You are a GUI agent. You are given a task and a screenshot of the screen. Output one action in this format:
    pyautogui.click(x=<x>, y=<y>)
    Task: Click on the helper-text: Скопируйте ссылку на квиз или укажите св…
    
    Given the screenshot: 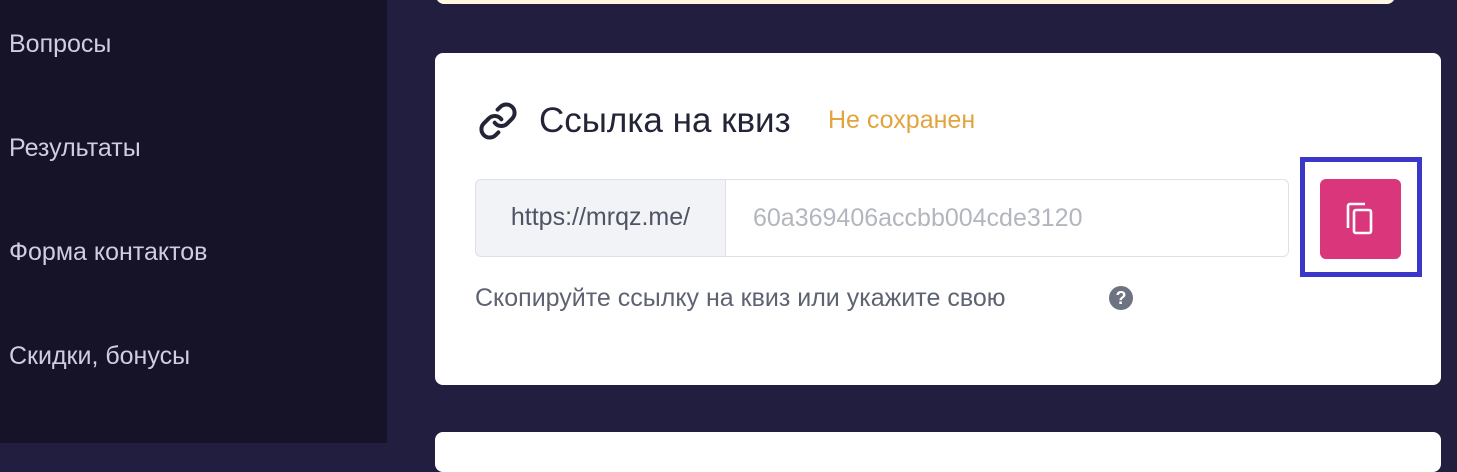 What is the action you would take?
    pyautogui.click(x=740, y=298)
    